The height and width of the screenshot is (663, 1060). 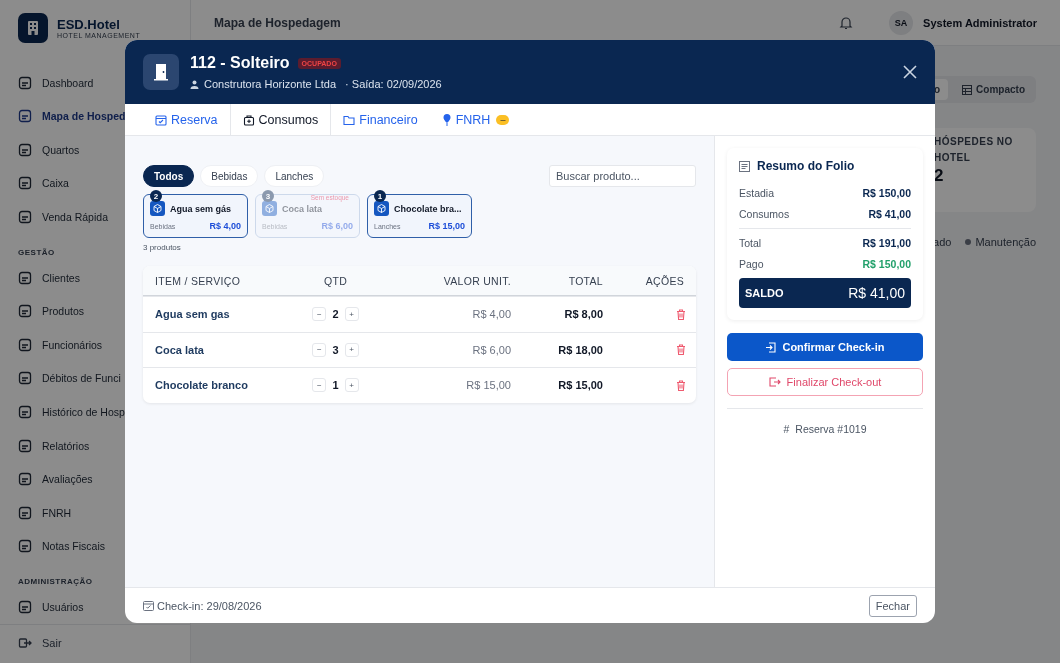 What do you see at coordinates (901, 22) in the screenshot?
I see `user-avatar: SA` at bounding box center [901, 22].